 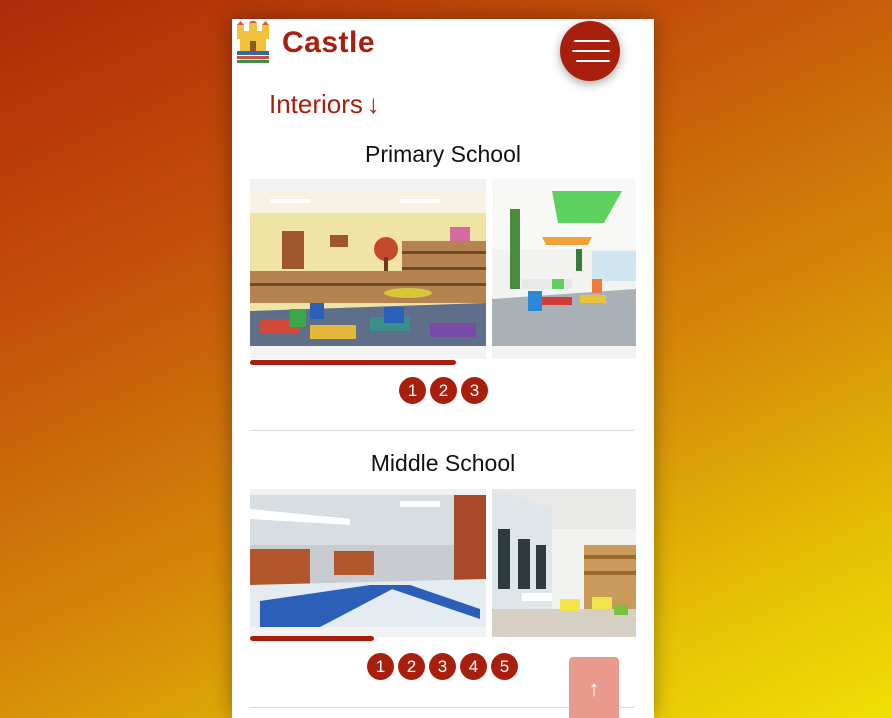 What do you see at coordinates (316, 104) in the screenshot?
I see `interiors-label: Interiors` at bounding box center [316, 104].